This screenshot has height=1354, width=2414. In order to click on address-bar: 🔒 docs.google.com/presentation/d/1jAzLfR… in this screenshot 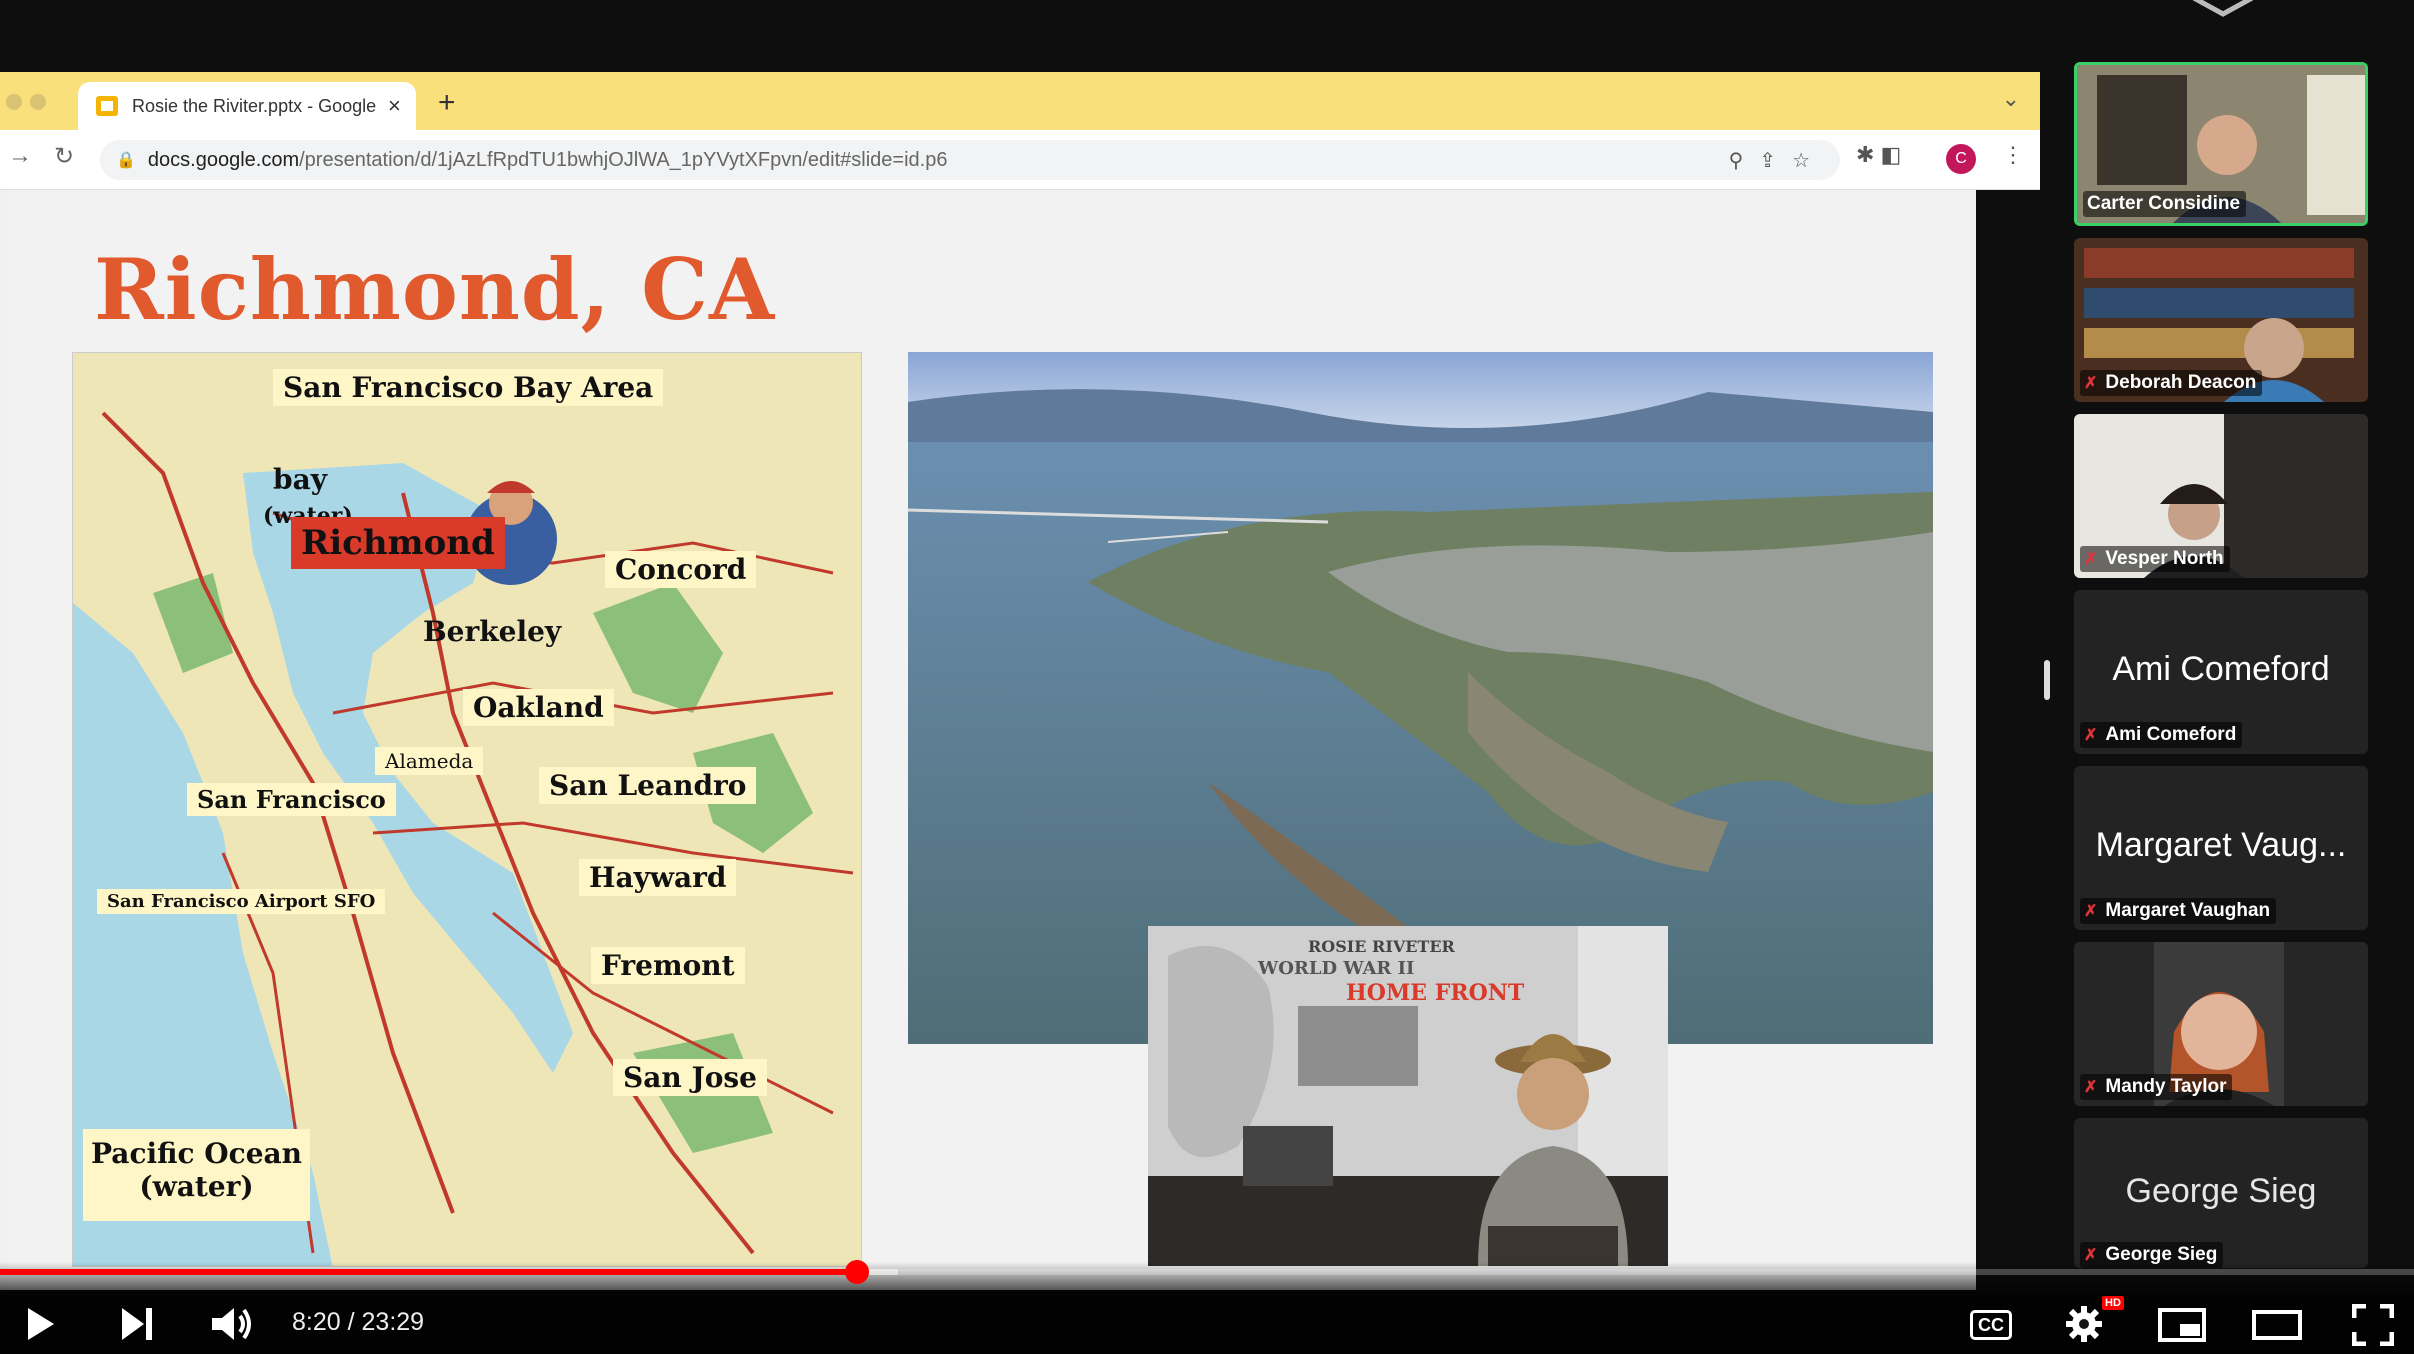, I will do `click(970, 160)`.